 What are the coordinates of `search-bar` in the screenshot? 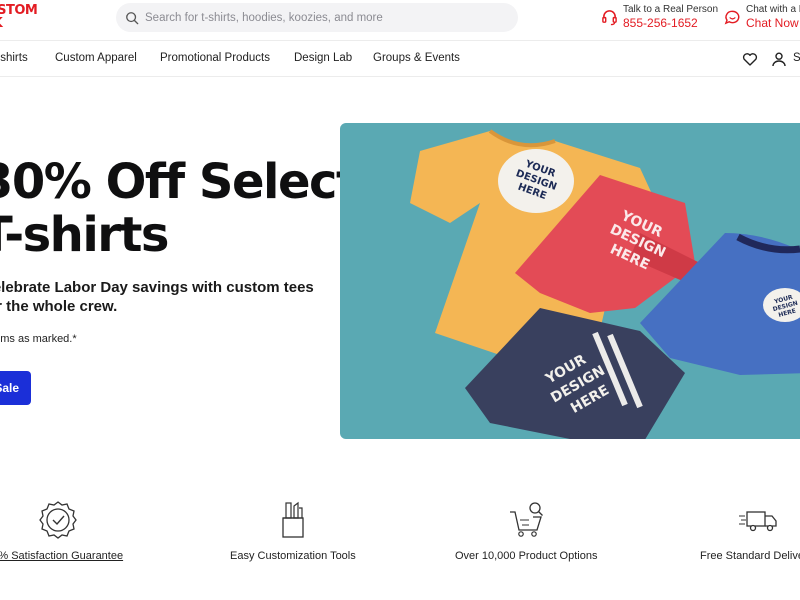 It's located at (317, 17).